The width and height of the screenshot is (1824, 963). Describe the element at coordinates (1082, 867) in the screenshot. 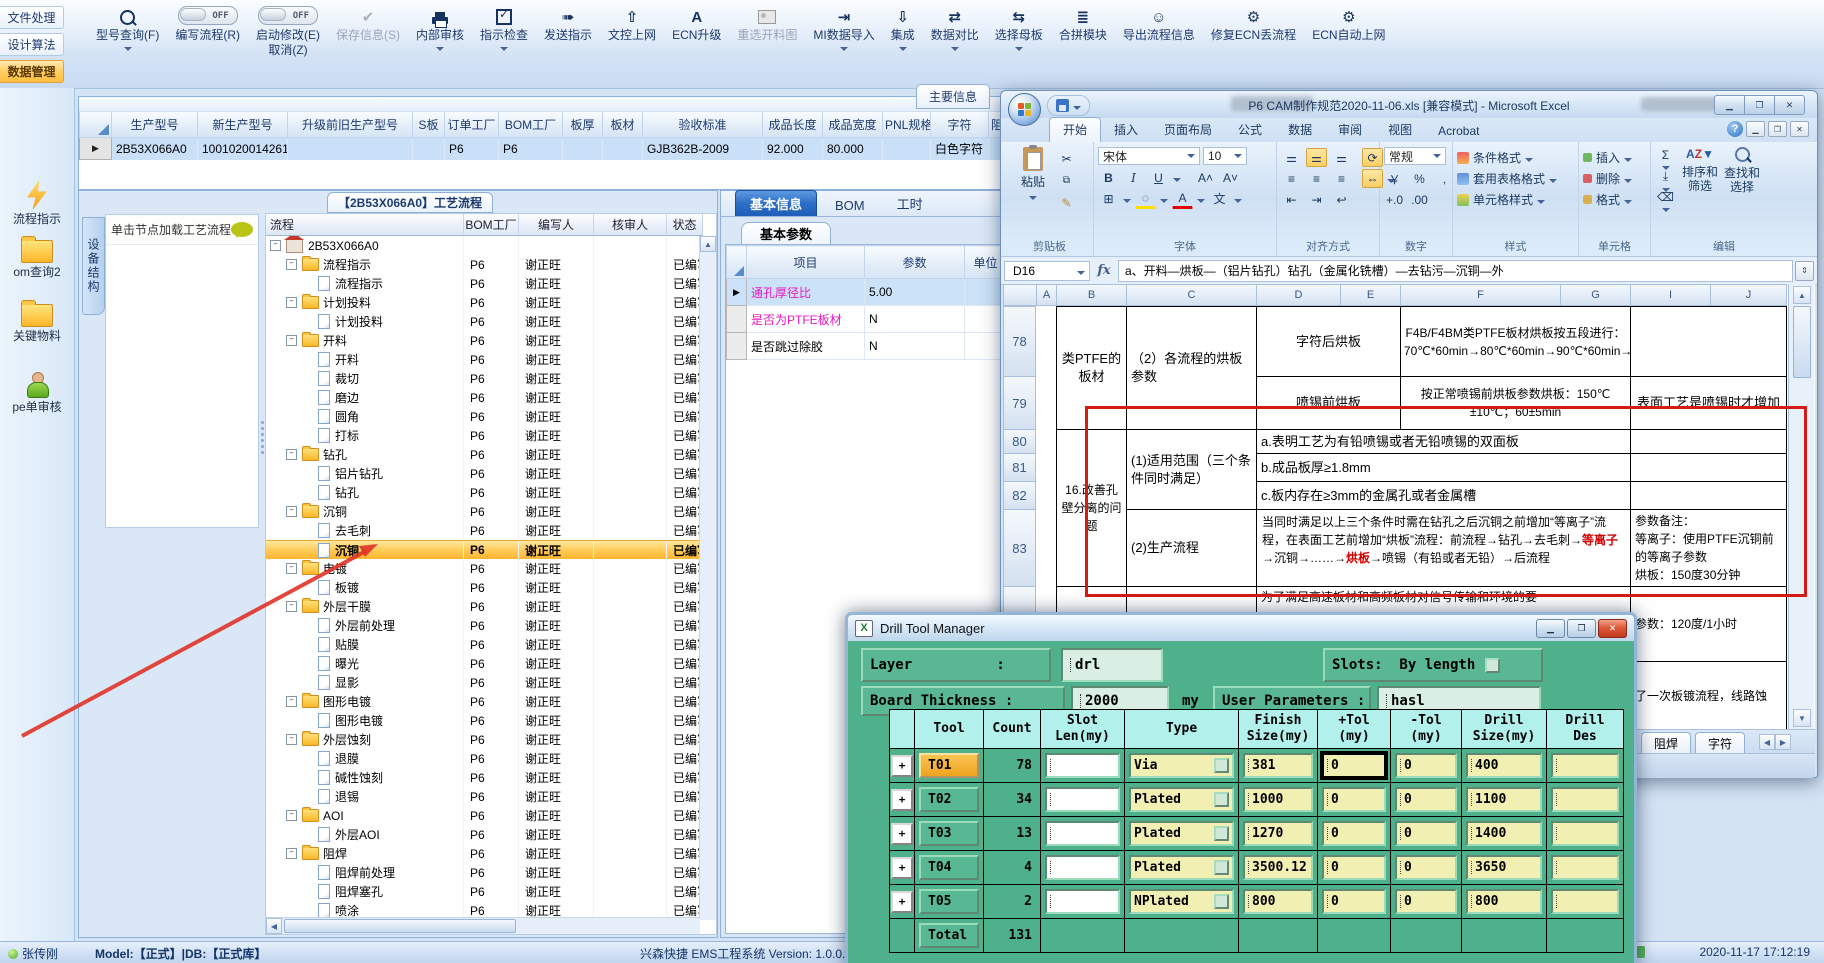

I see `slot-len-input` at that location.